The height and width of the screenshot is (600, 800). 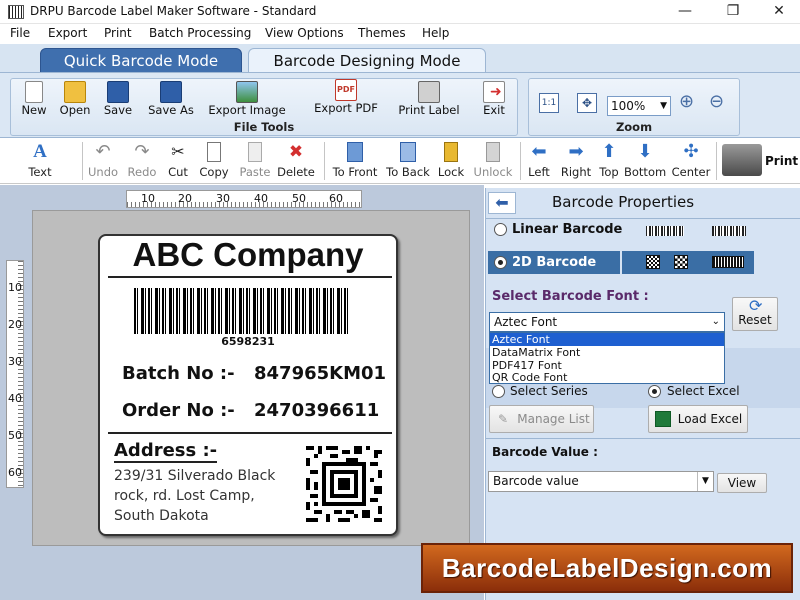 What do you see at coordinates (161, 516) in the screenshot?
I see `address-line: South Dakota` at bounding box center [161, 516].